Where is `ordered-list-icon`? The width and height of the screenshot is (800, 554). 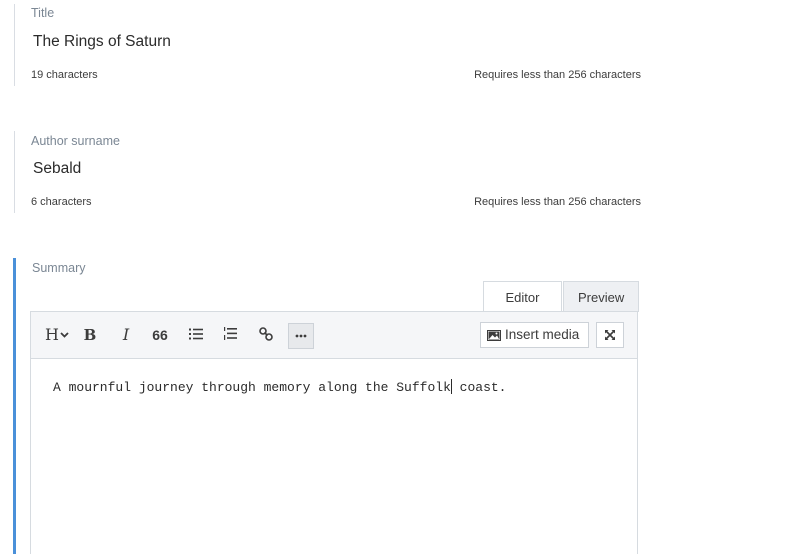 ordered-list-icon is located at coordinates (230, 333).